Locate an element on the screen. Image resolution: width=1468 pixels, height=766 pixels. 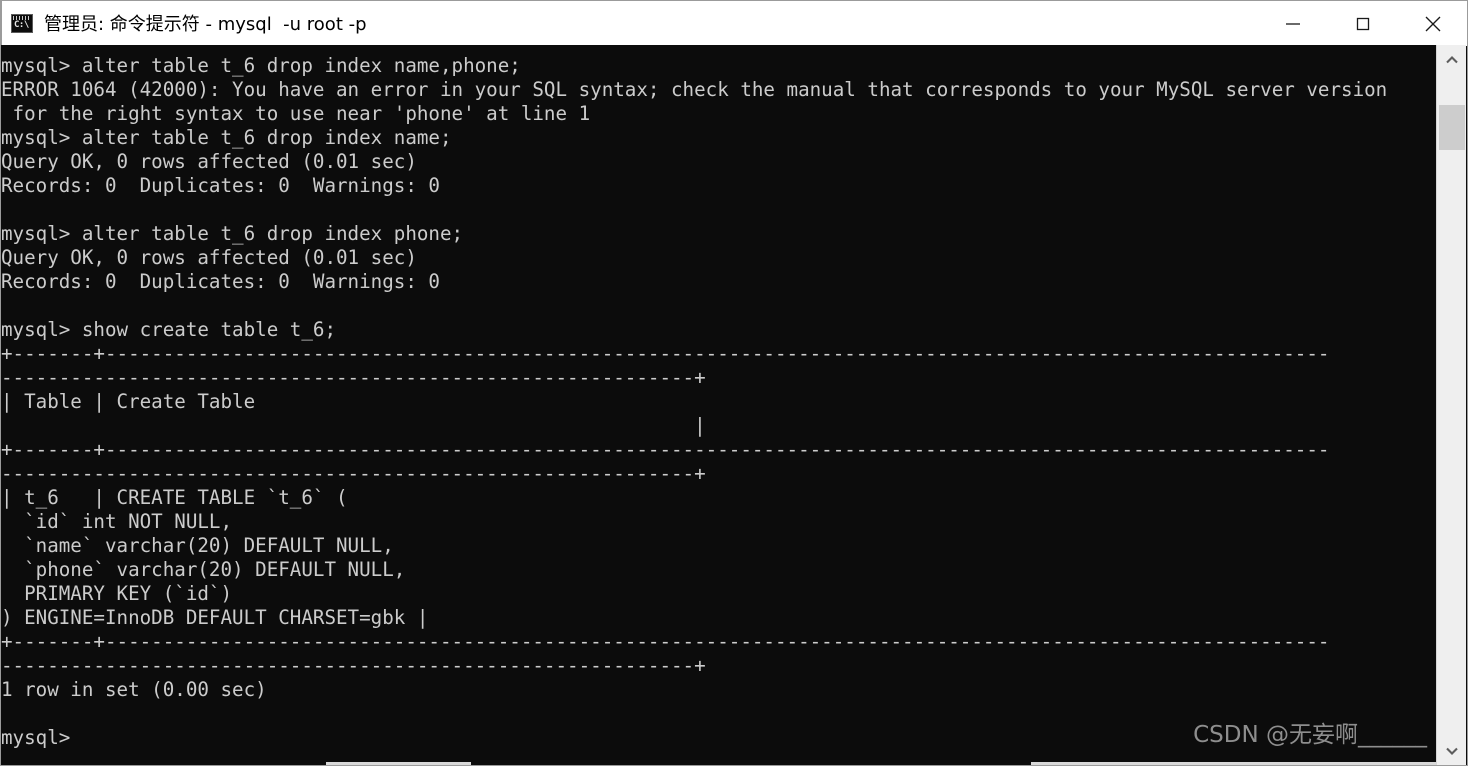
cmd-icon-label: C:\ is located at coordinates (21, 24).